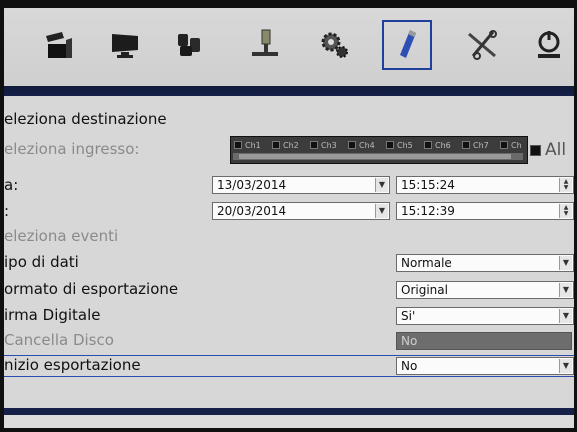 This screenshot has height=432, width=577. What do you see at coordinates (409, 366) in the screenshot?
I see `start-export-value: No` at bounding box center [409, 366].